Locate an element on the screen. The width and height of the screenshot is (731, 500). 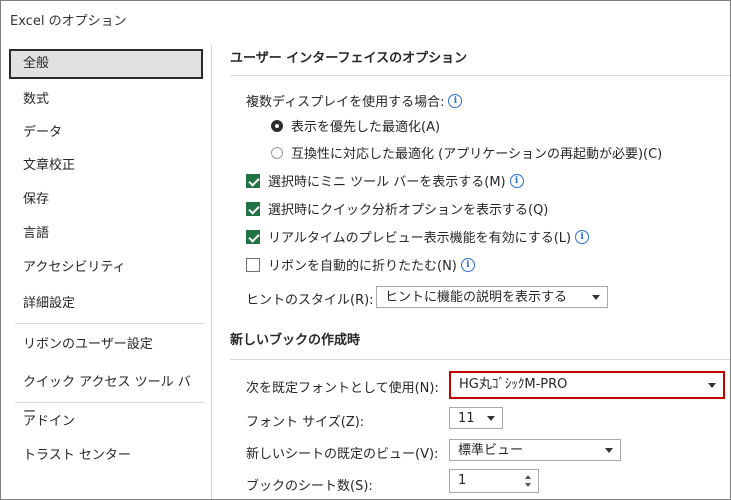
mini-toolbar-label: 選択時にミニ ツール バーを表示する(M) is located at coordinates (387, 180).